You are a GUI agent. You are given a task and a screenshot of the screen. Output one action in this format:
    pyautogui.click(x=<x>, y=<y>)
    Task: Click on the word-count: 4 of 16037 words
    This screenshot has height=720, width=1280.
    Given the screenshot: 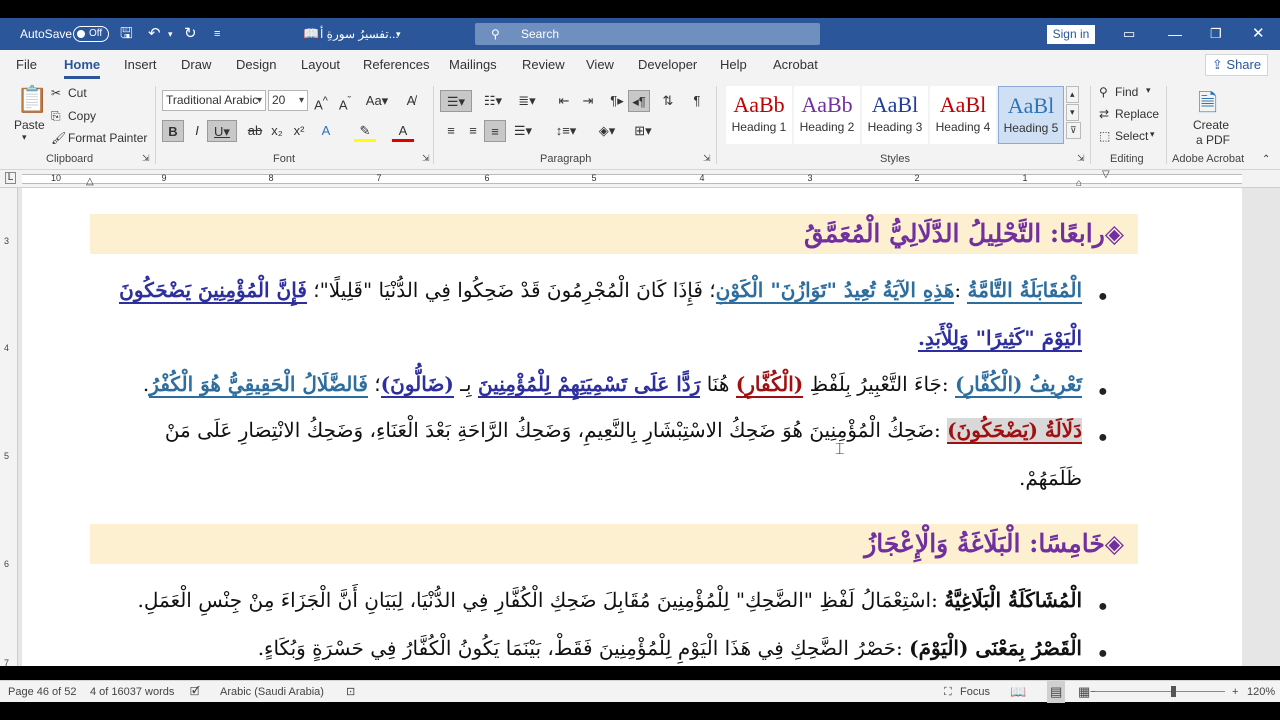 What is the action you would take?
    pyautogui.click(x=132, y=692)
    